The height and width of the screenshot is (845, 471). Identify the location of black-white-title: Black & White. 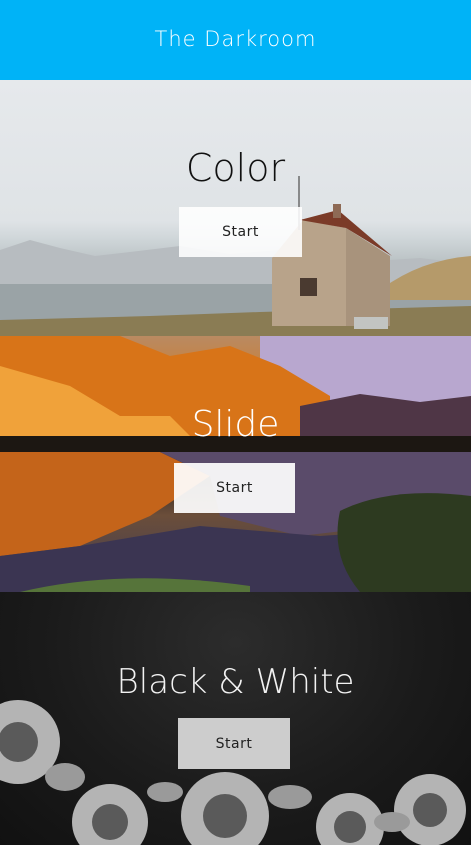
(235, 682).